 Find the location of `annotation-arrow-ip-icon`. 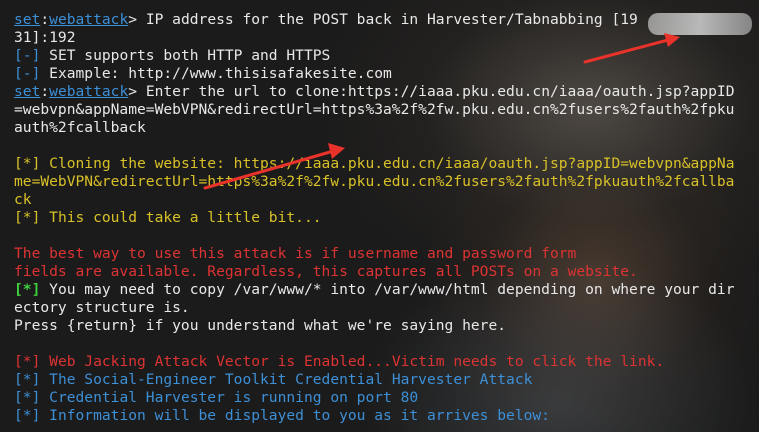

annotation-arrow-ip-icon is located at coordinates (631, 48).